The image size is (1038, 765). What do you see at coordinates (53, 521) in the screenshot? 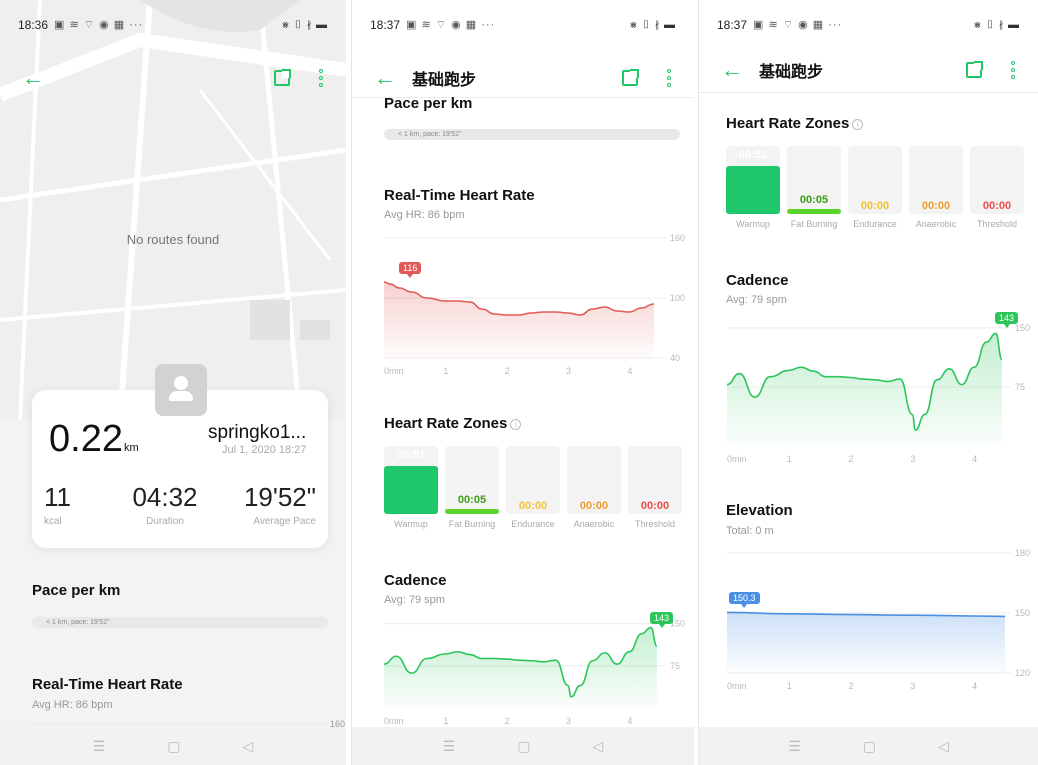
I see `kcal-label: kcal` at bounding box center [53, 521].